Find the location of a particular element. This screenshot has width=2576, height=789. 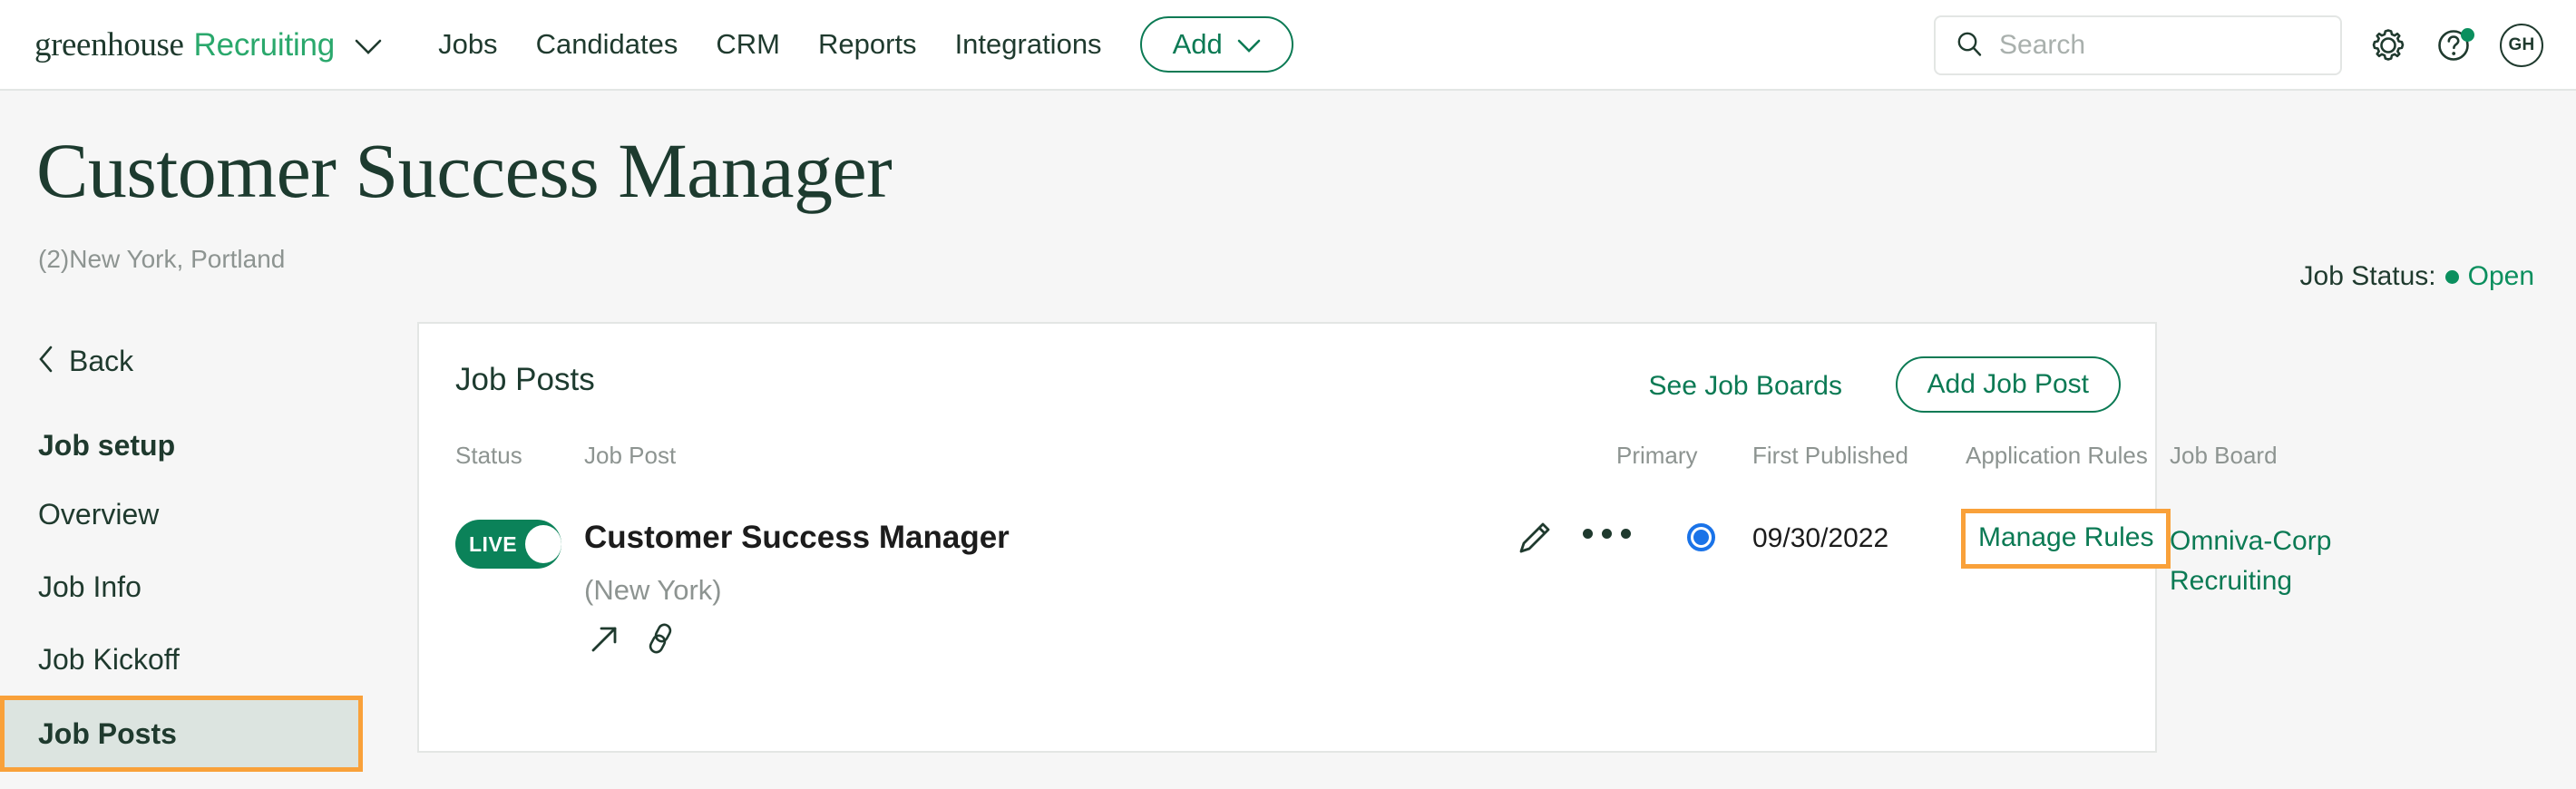

avatar: GH is located at coordinates (2521, 46).